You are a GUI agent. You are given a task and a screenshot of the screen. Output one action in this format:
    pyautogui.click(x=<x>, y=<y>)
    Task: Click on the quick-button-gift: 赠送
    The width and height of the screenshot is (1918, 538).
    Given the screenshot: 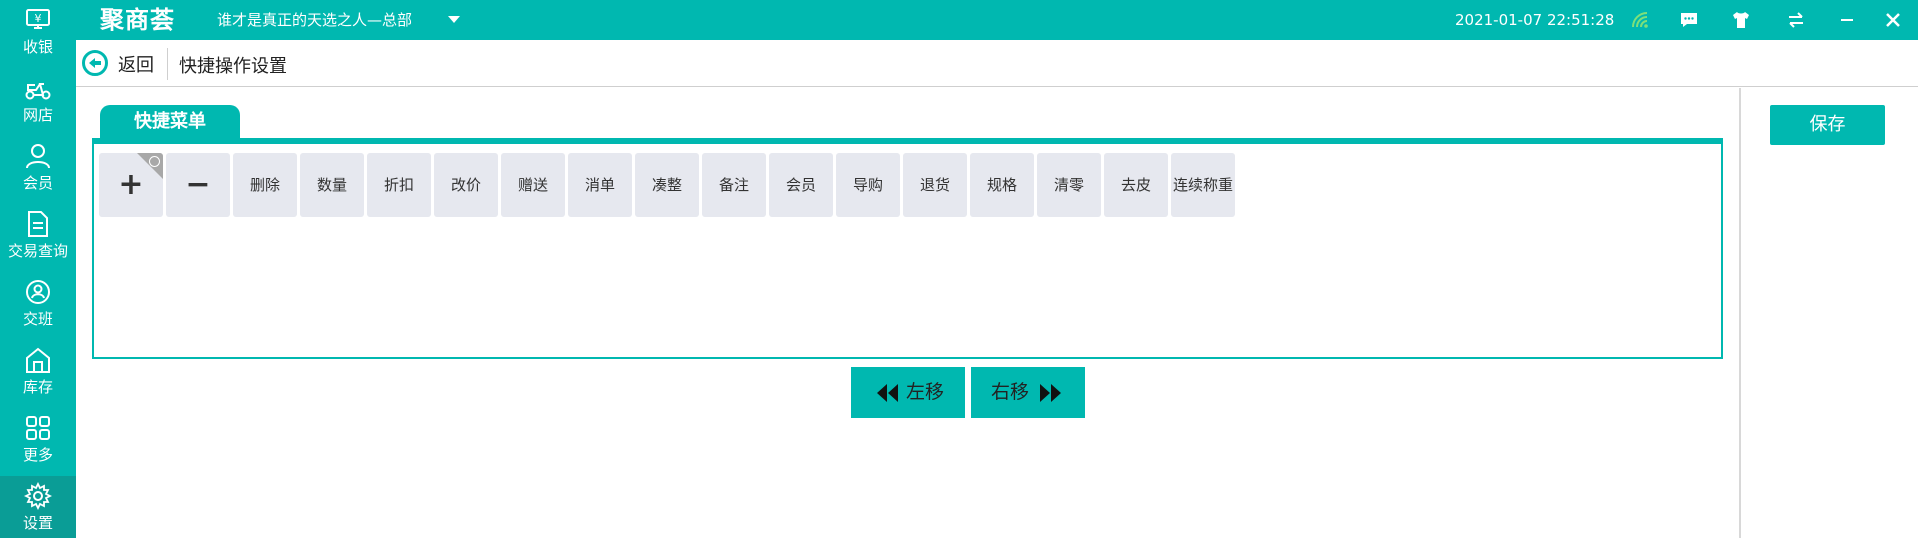 What is the action you would take?
    pyautogui.click(x=533, y=185)
    